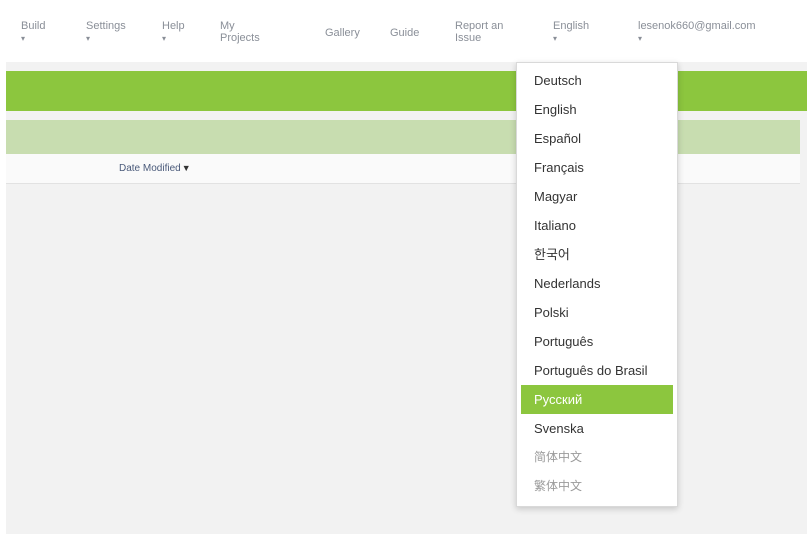  I want to click on language-option: Magyar, so click(597, 196).